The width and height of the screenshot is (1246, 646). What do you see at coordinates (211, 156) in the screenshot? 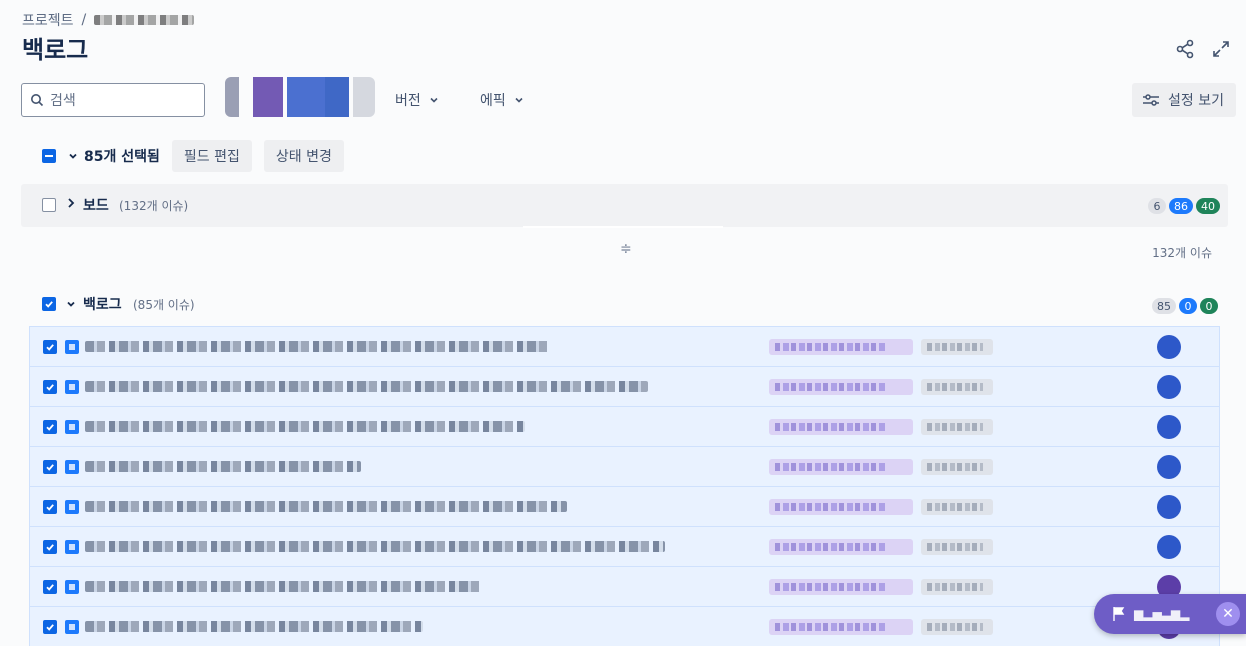
I see `edit-fields-button: 필드 편집` at bounding box center [211, 156].